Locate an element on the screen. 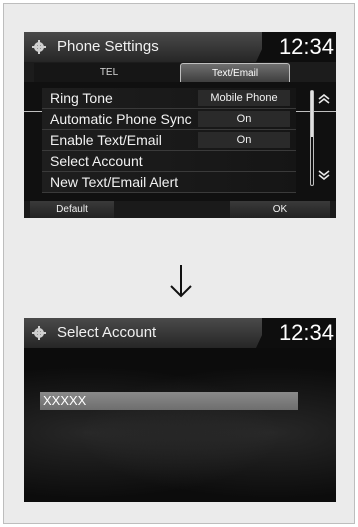  list-item-label: Select Account is located at coordinates (96, 161).